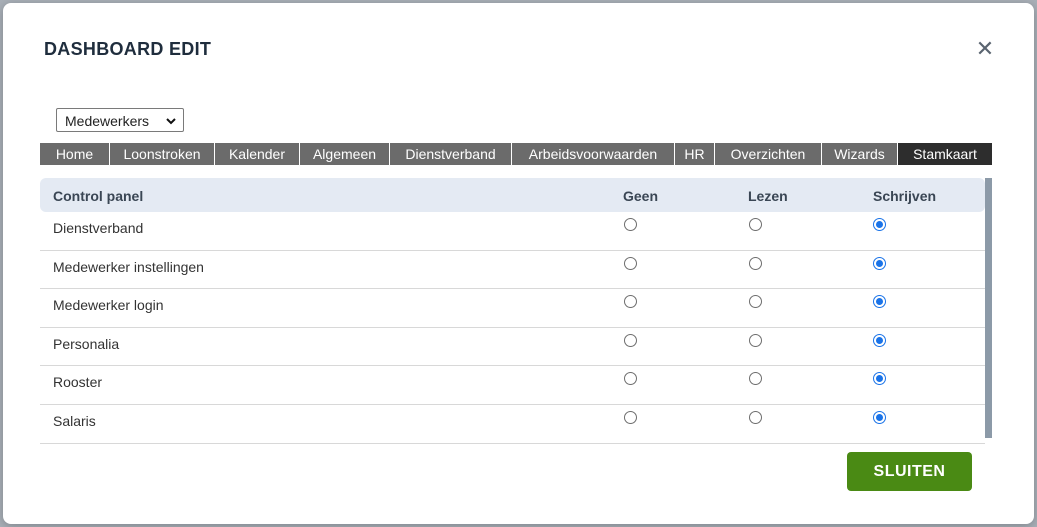 The width and height of the screenshot is (1037, 527). Describe the element at coordinates (128, 266) in the screenshot. I see `row-label: Medewerker instellingen` at that location.